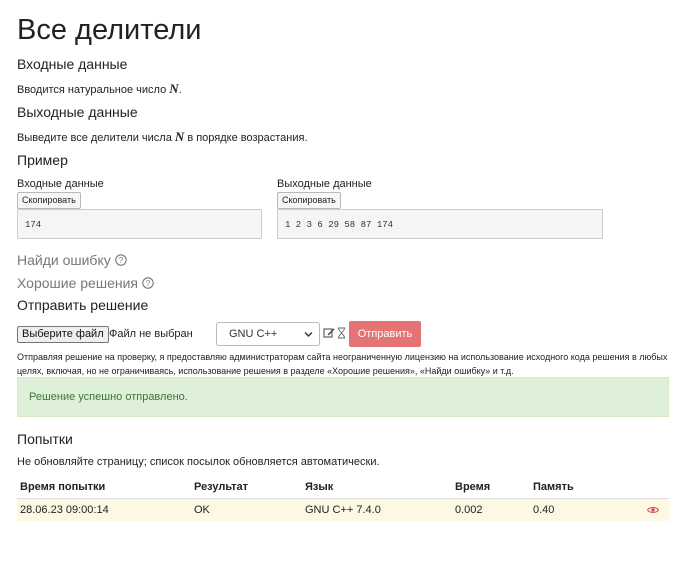 The height and width of the screenshot is (572, 680). What do you see at coordinates (77, 283) in the screenshot?
I see `good-solutions-label: Хорошие решения` at bounding box center [77, 283].